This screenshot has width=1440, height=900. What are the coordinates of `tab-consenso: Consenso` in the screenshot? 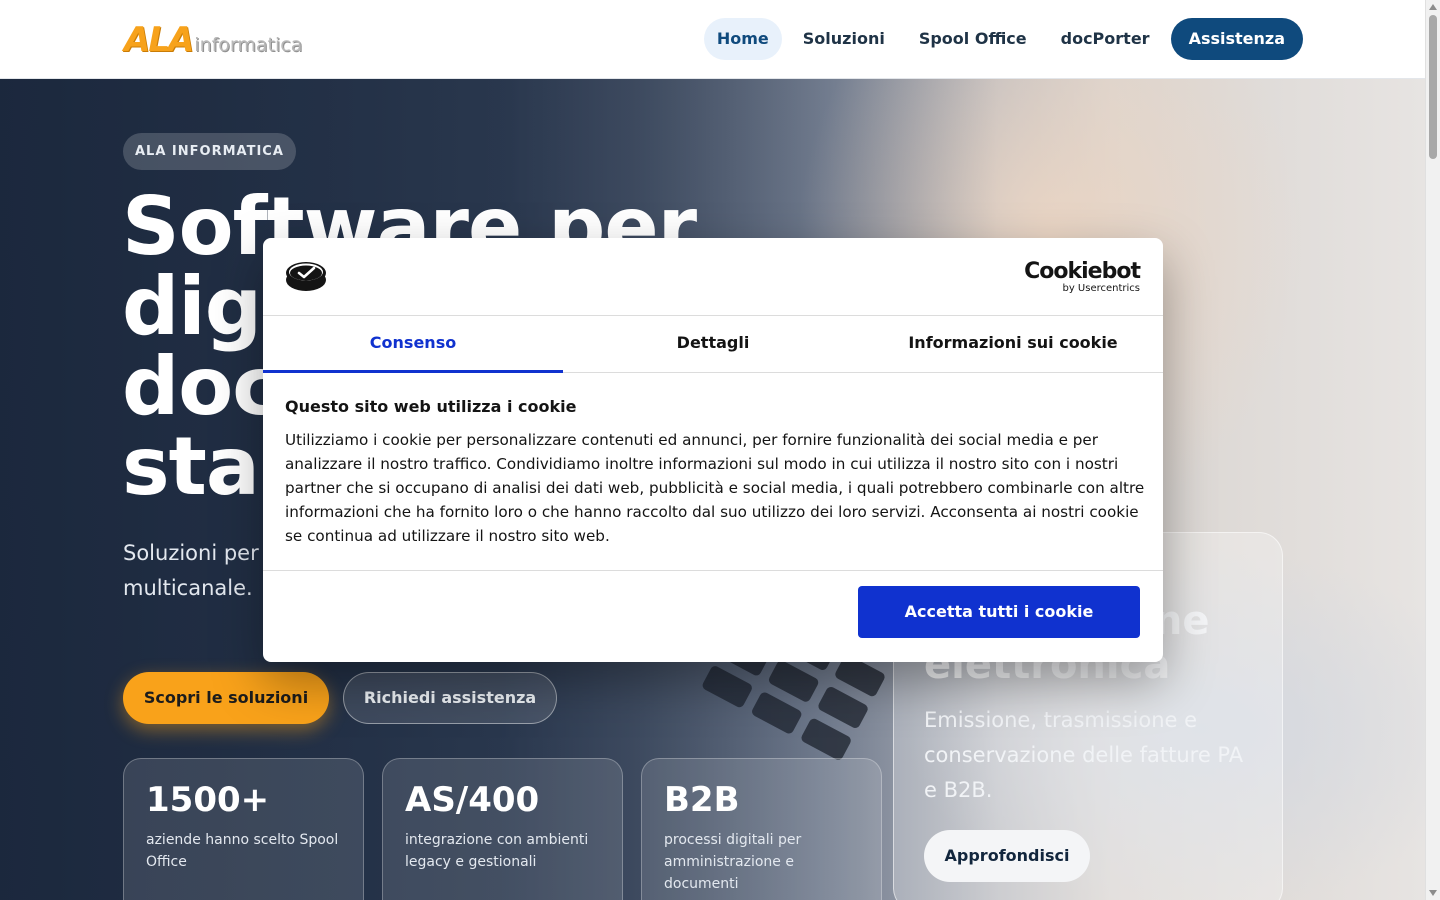 It's located at (413, 344).